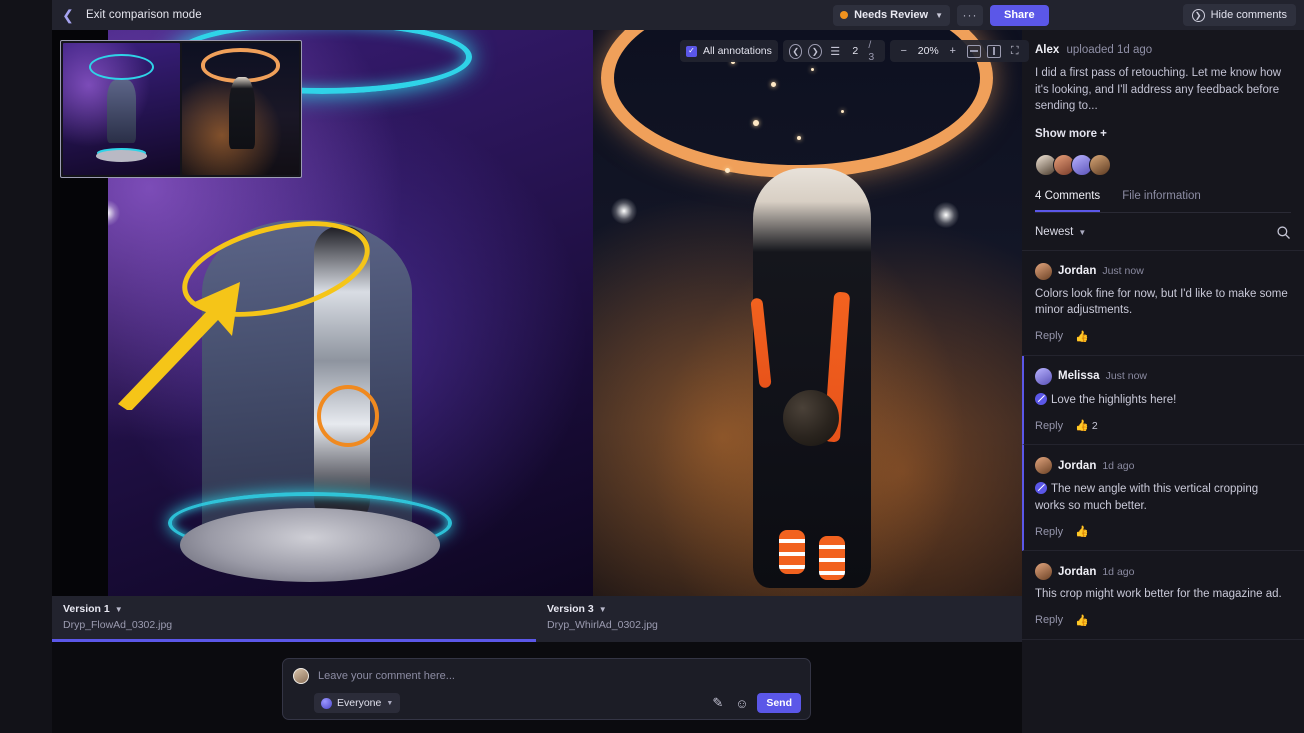 Image resolution: width=1304 pixels, height=733 pixels. Describe the element at coordinates (970, 15) in the screenshot. I see `more-options-button: ···` at that location.